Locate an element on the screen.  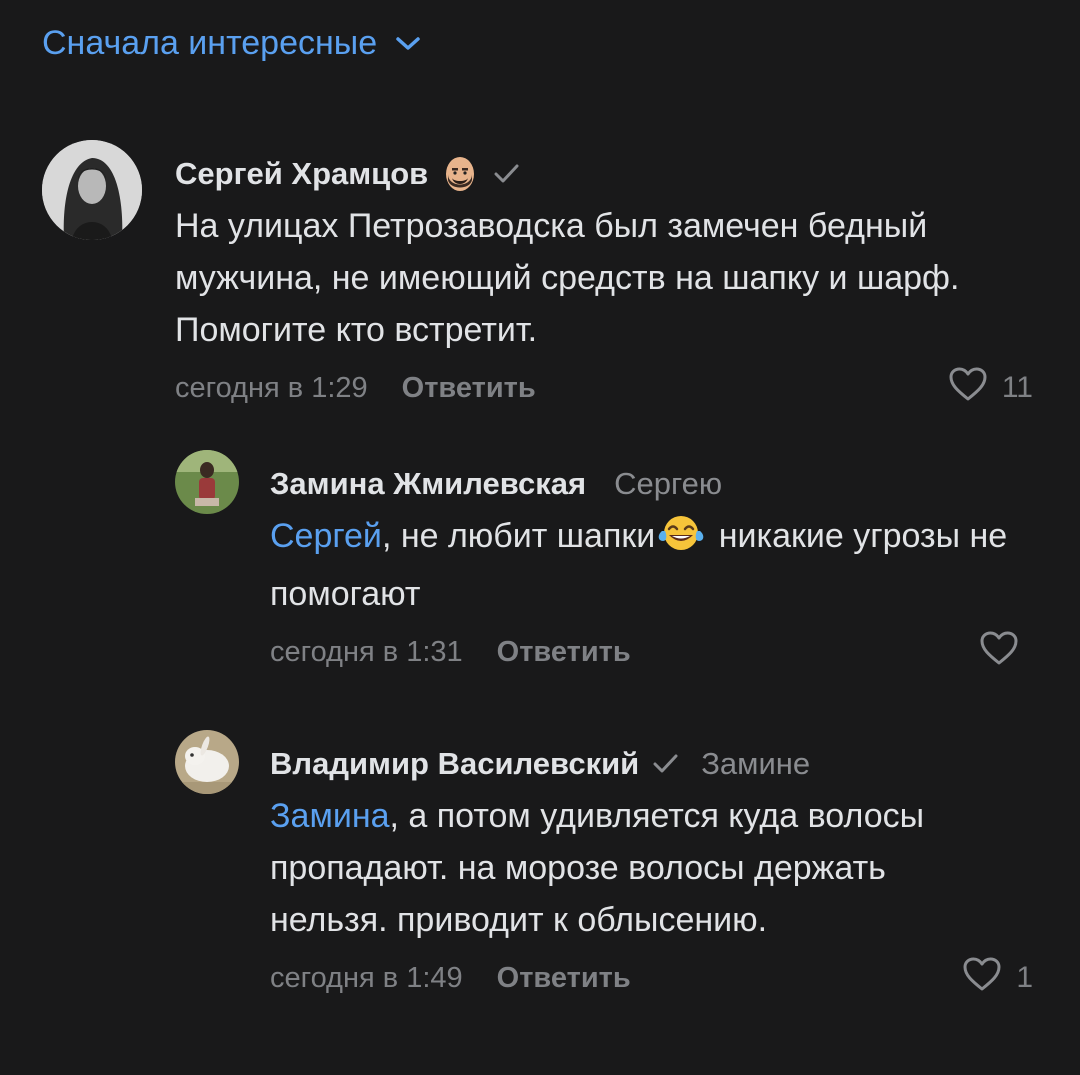
comment-author: Замина Жмилевская is located at coordinates (428, 484).